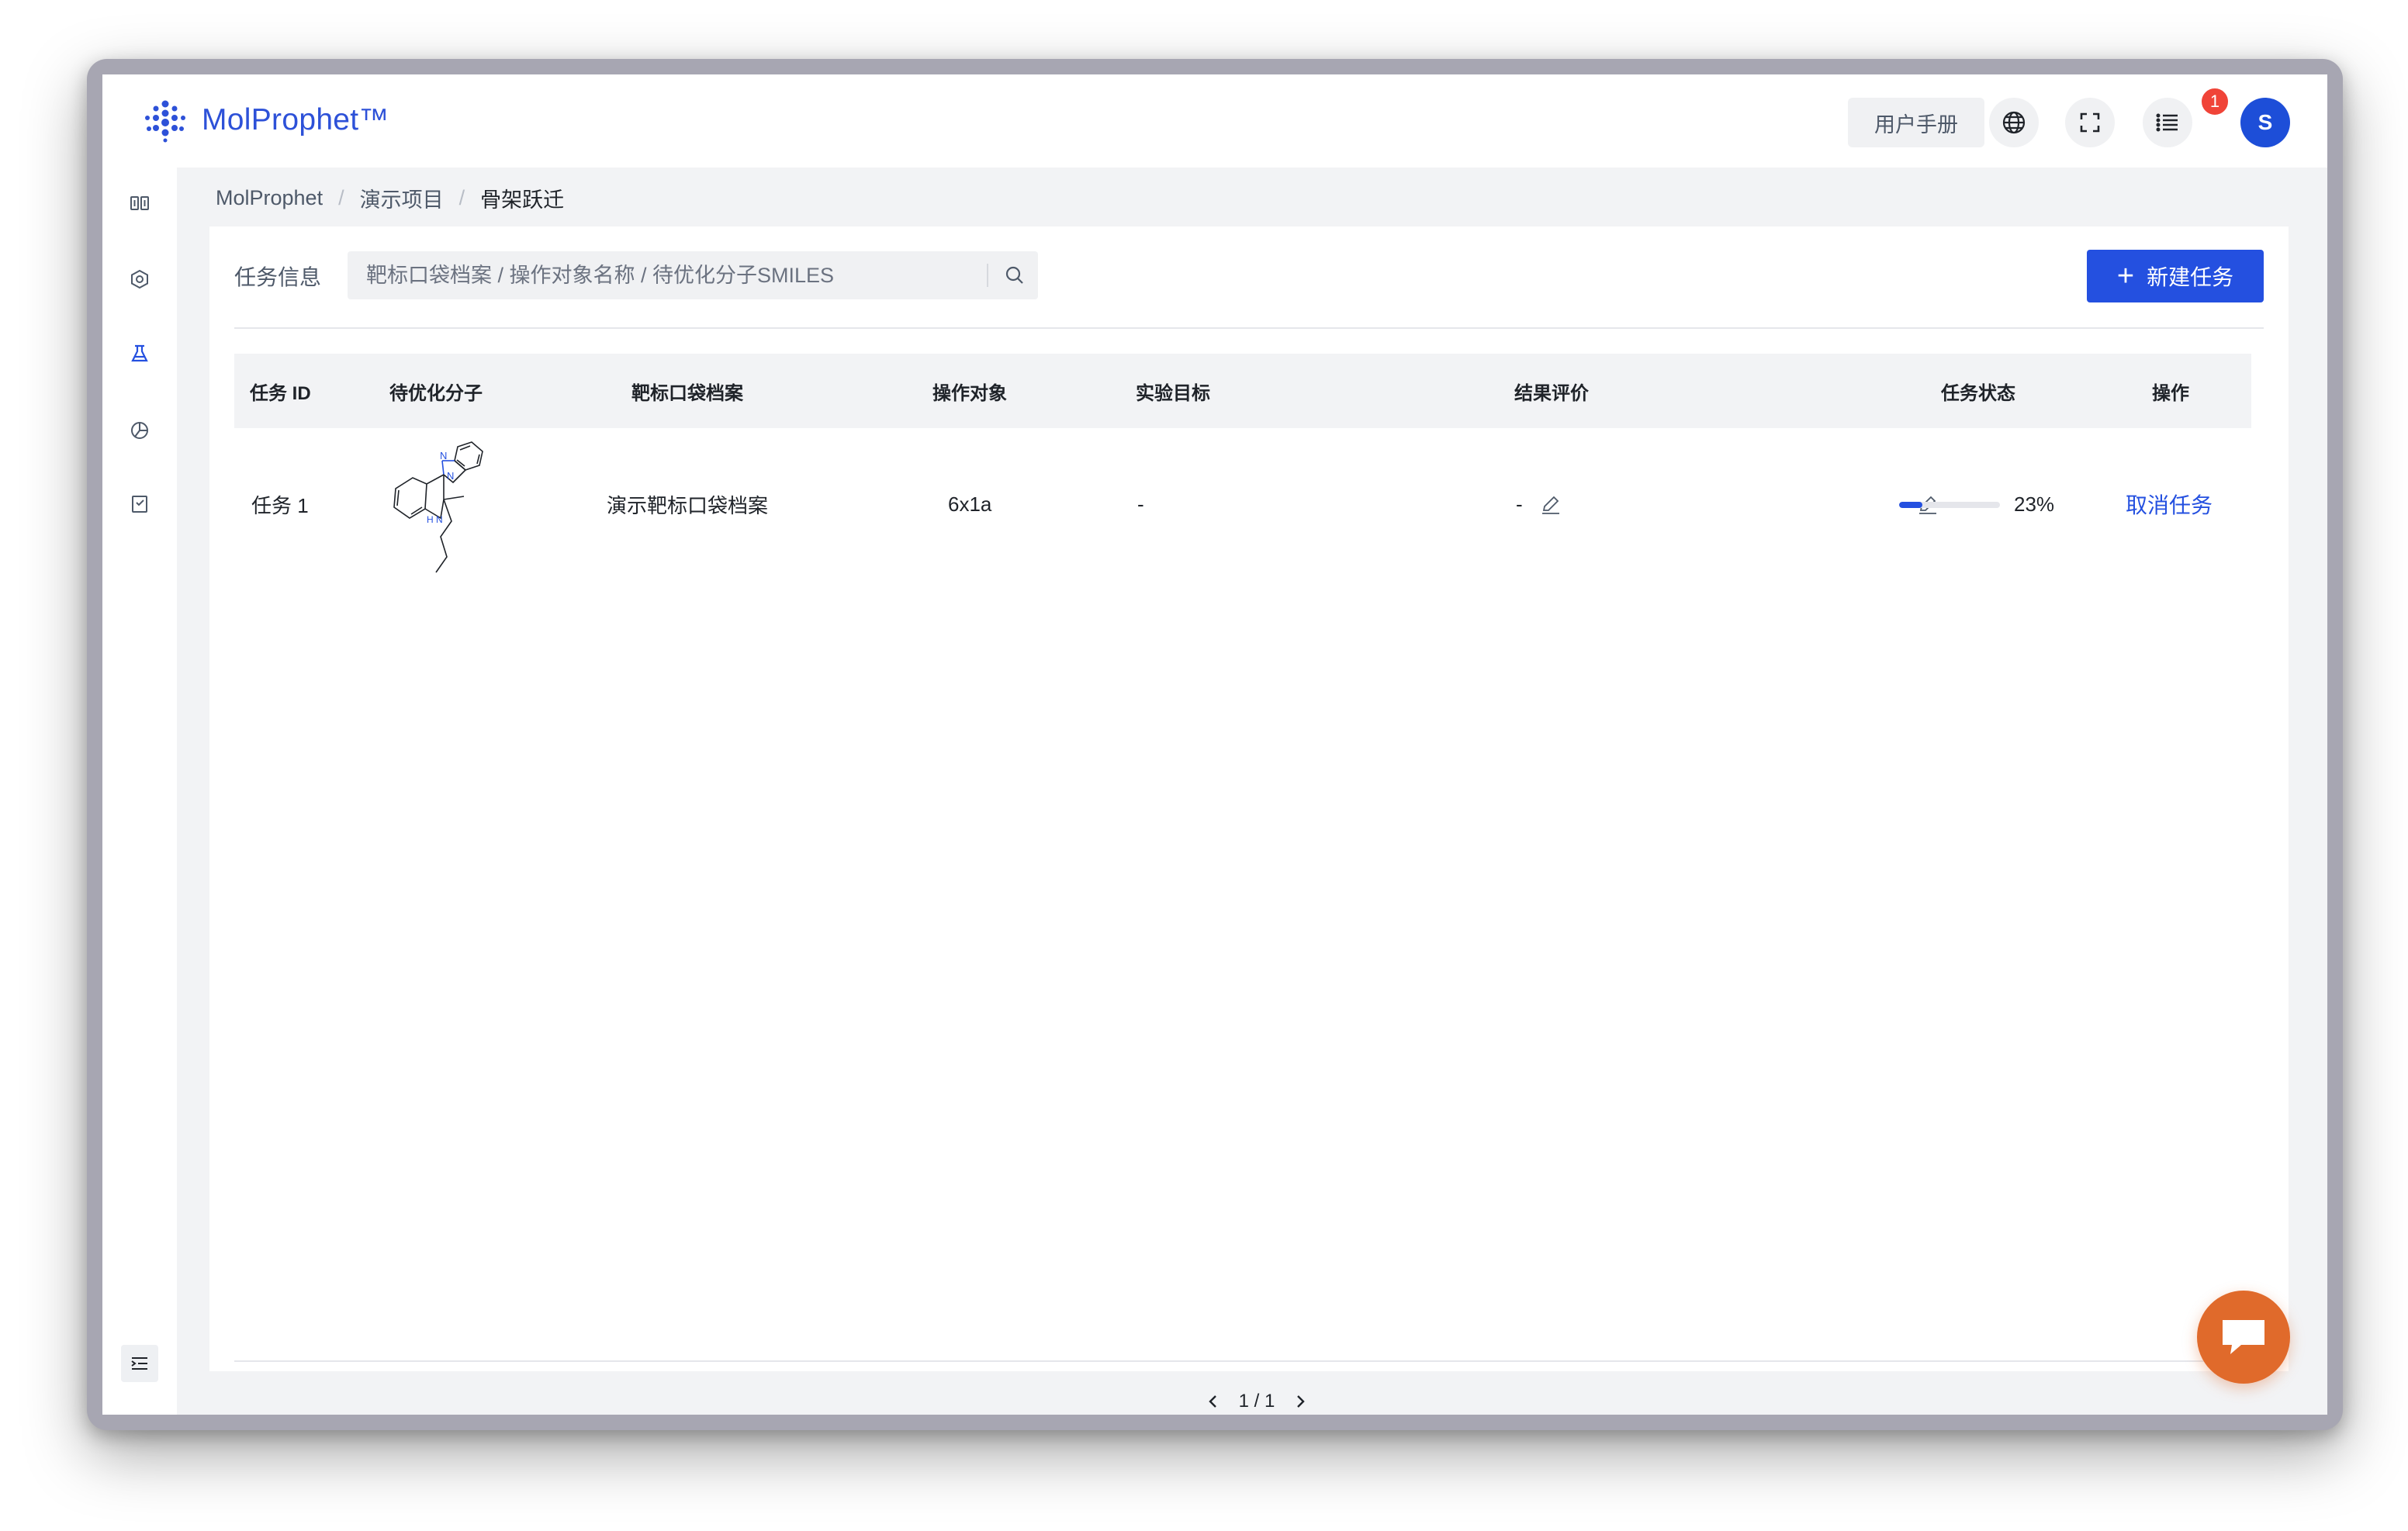 Image resolution: width=2408 pixels, height=1531 pixels. I want to click on col-status: 任务状态, so click(1978, 393).